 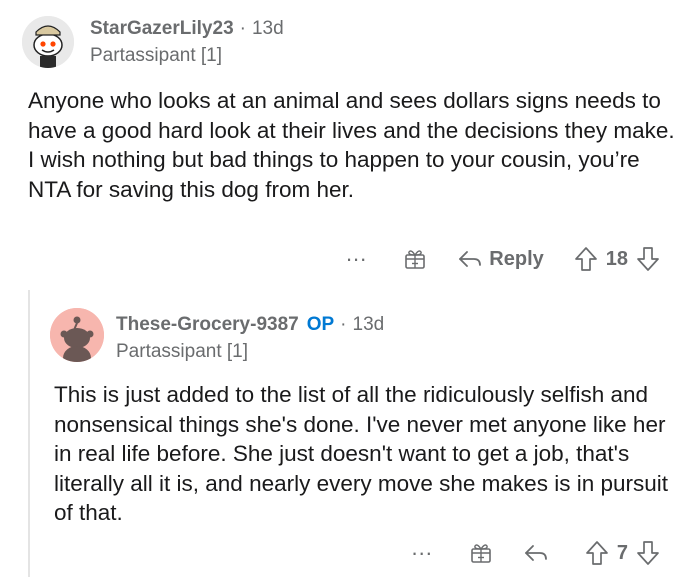 What do you see at coordinates (162, 28) in the screenshot?
I see `username: StarGazerLily23` at bounding box center [162, 28].